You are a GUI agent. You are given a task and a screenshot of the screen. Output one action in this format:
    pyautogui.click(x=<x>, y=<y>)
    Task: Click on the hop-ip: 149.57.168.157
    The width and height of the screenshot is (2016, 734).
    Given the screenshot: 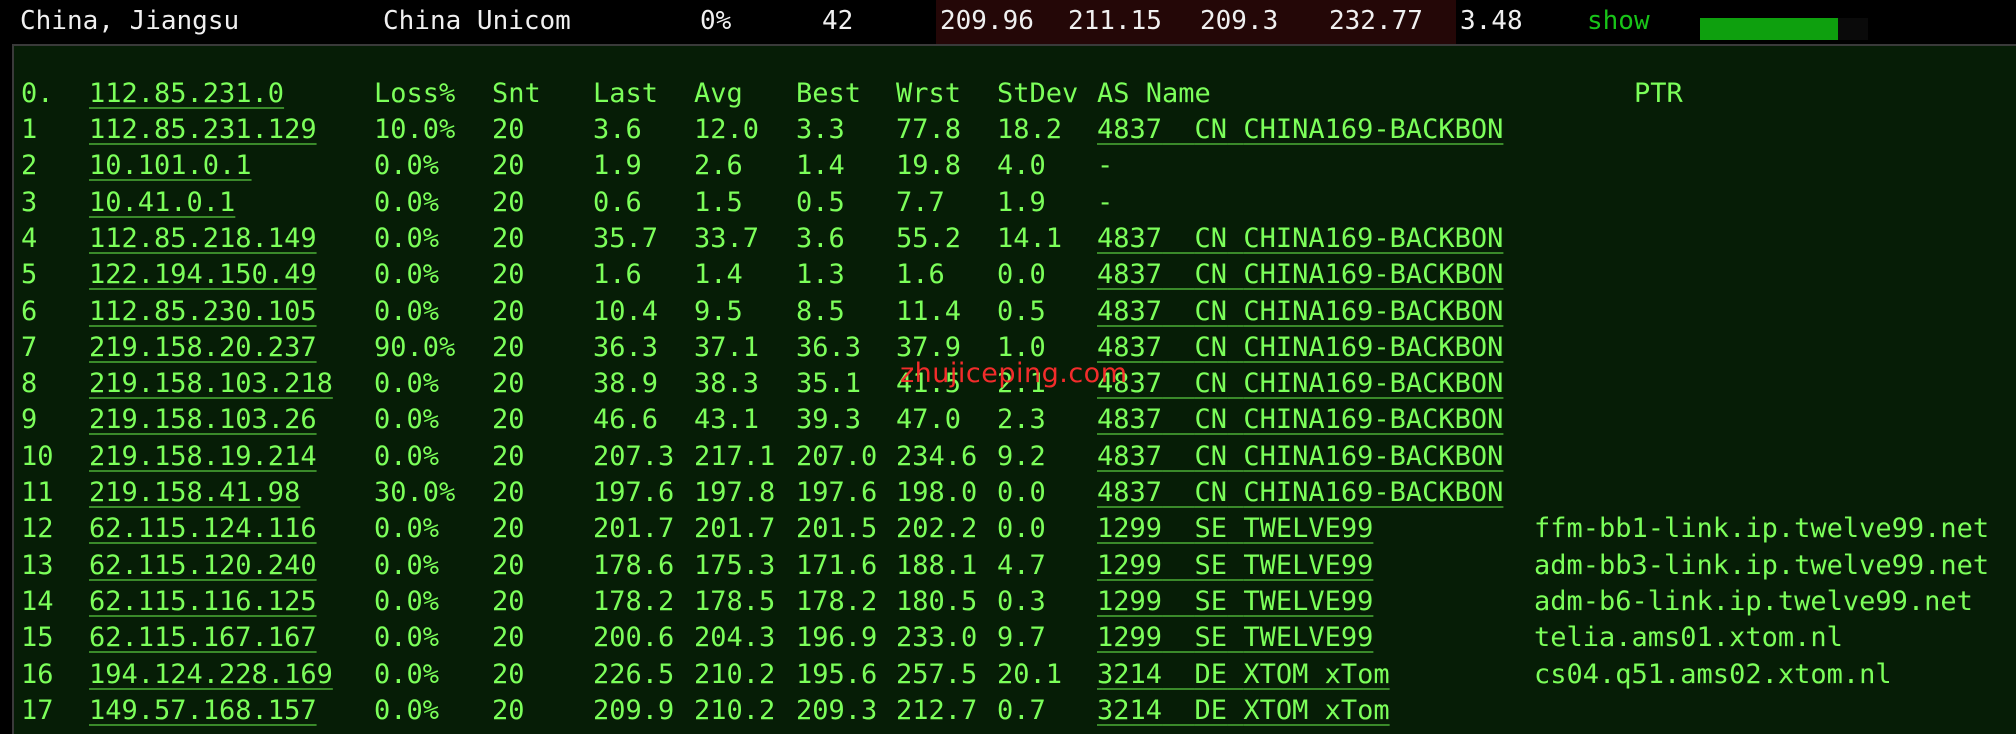 What is the action you would take?
    pyautogui.click(x=203, y=711)
    